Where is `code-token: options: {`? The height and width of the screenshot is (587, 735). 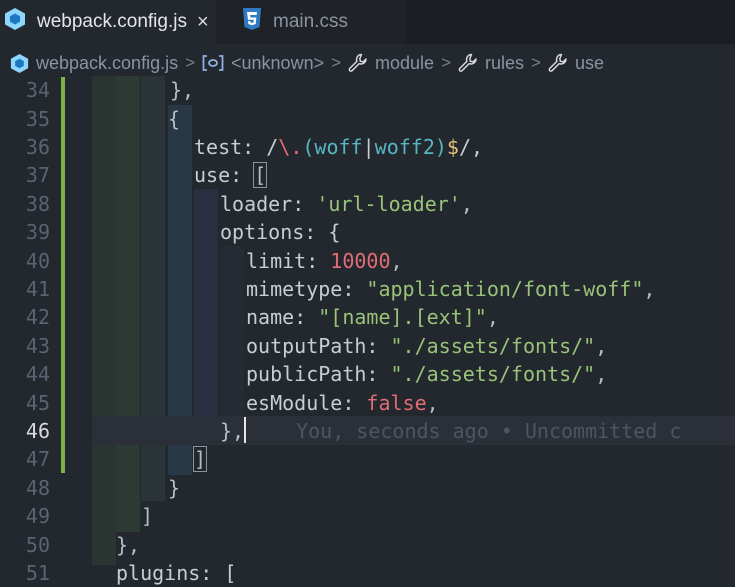
code-token: options: { is located at coordinates (280, 232).